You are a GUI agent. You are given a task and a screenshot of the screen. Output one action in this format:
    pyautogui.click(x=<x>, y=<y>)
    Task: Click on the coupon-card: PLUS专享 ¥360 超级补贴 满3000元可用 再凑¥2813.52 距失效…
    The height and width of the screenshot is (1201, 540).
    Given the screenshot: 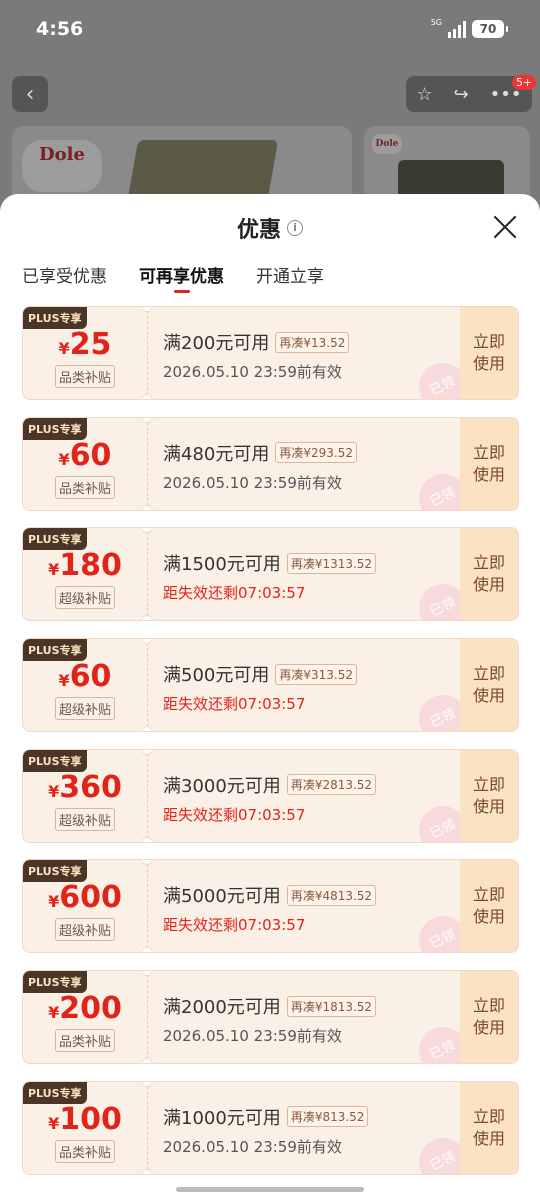 What is the action you would take?
    pyautogui.click(x=270, y=795)
    